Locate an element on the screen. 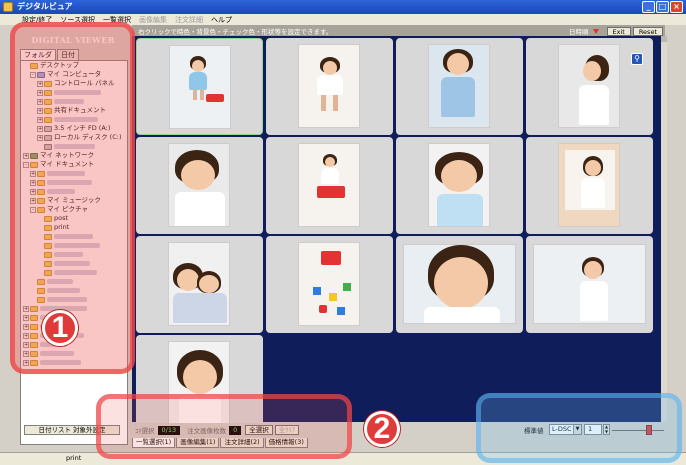 This screenshot has height=465, width=686. maximize-button: □ is located at coordinates (662, 7).